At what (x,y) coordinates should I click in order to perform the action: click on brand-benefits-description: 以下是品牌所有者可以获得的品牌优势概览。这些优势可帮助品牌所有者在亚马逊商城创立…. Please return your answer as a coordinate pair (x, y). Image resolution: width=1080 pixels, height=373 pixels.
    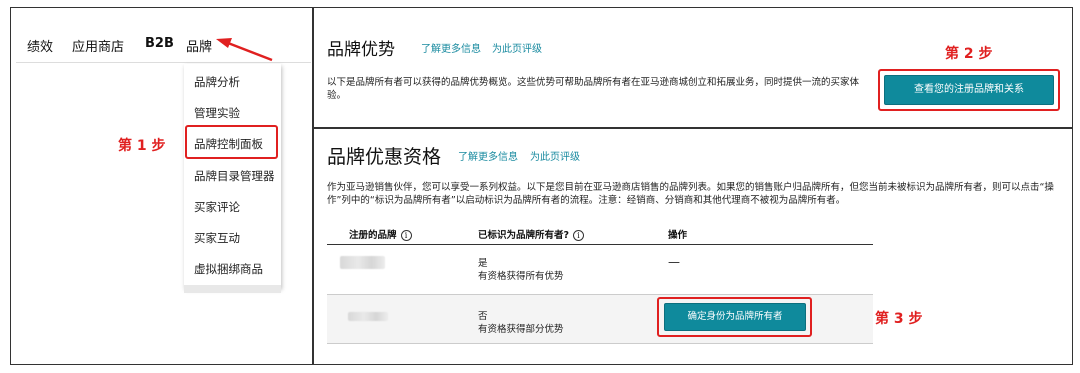
    Looking at the image, I should click on (593, 89).